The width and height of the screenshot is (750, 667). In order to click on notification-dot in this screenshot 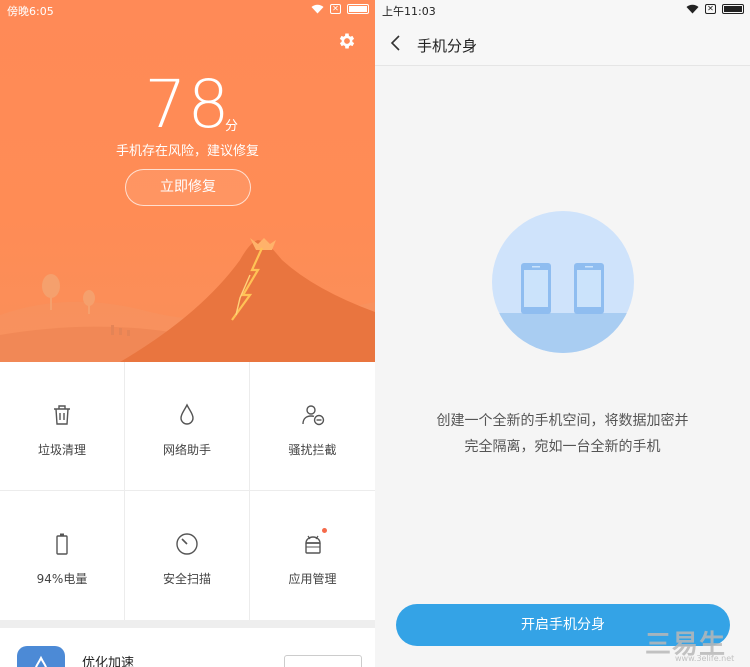, I will do `click(324, 530)`.